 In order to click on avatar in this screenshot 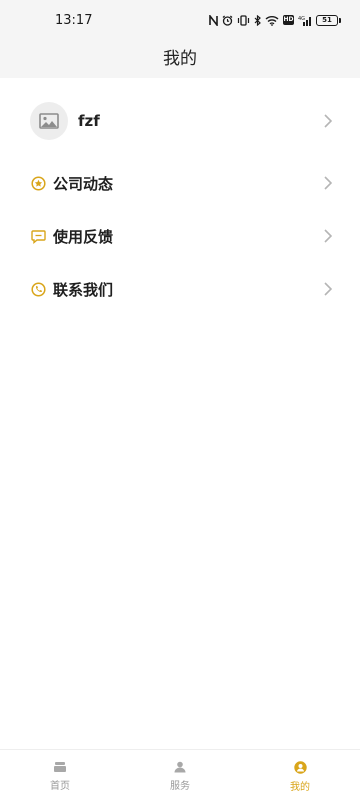, I will do `click(49, 121)`.